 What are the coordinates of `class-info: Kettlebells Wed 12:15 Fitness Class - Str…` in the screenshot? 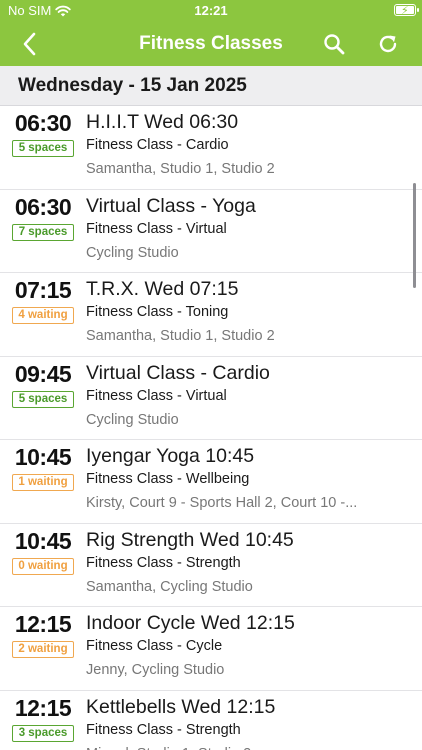 It's located at (229, 723).